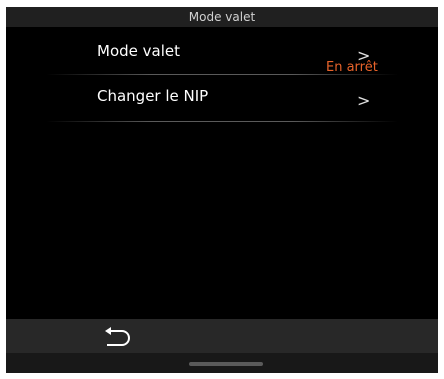  Describe the element at coordinates (352, 67) in the screenshot. I see `status-text: En arrêt` at that location.